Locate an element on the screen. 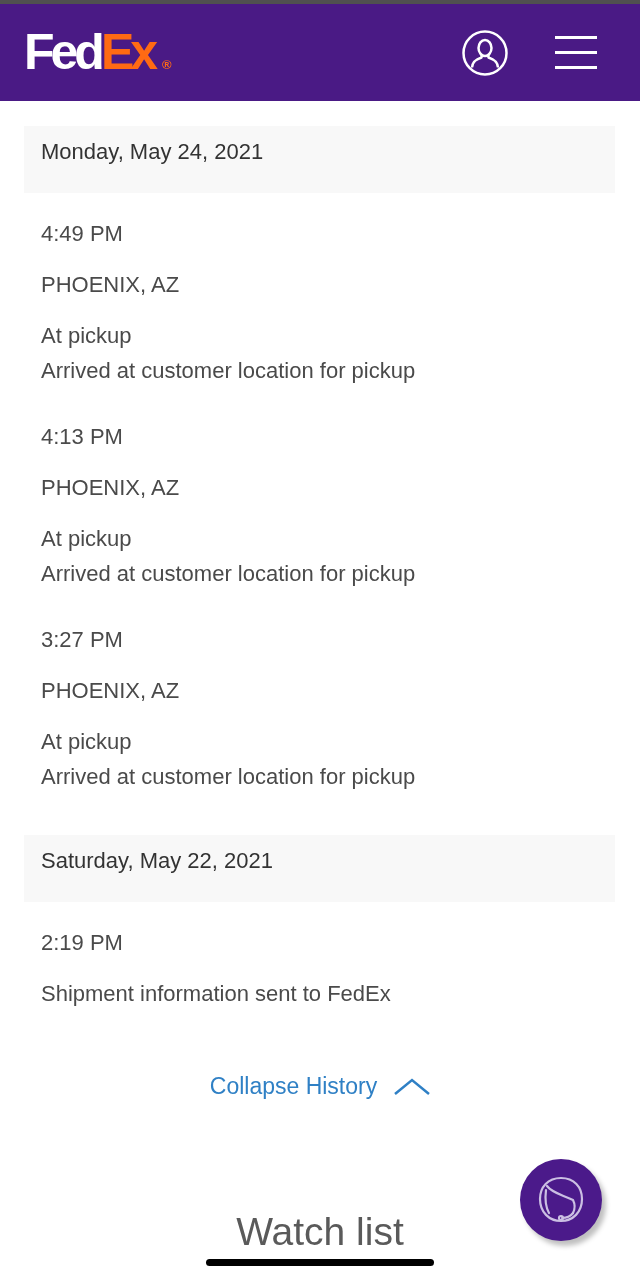 The height and width of the screenshot is (1280, 640). event-description: Shipment information sent to FedEx is located at coordinates (216, 994).